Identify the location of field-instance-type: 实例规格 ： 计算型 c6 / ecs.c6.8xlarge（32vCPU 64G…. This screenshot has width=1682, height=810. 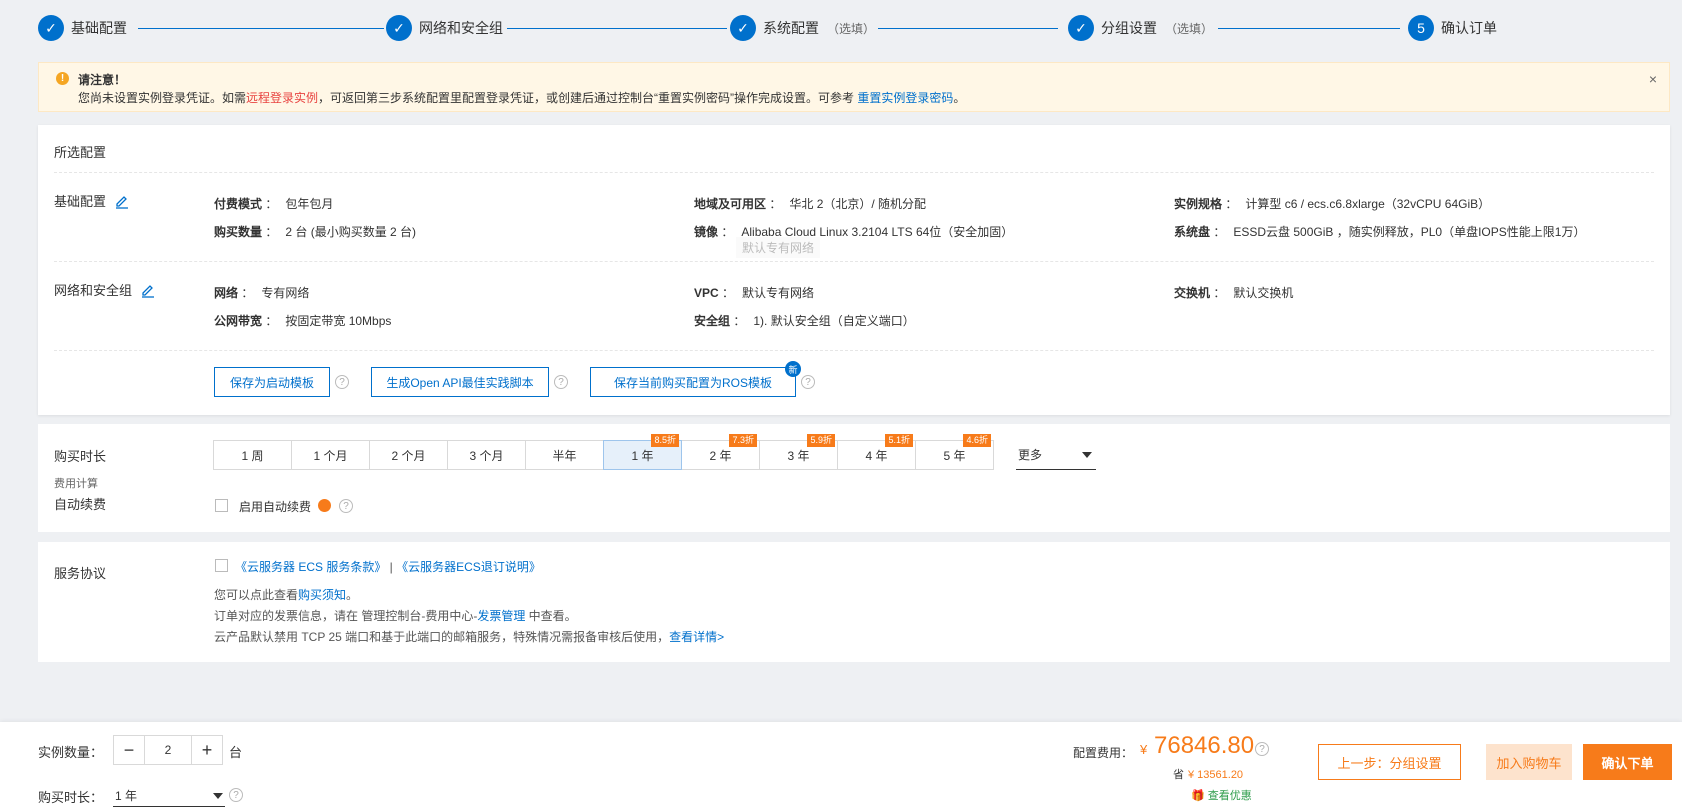
(1332, 203).